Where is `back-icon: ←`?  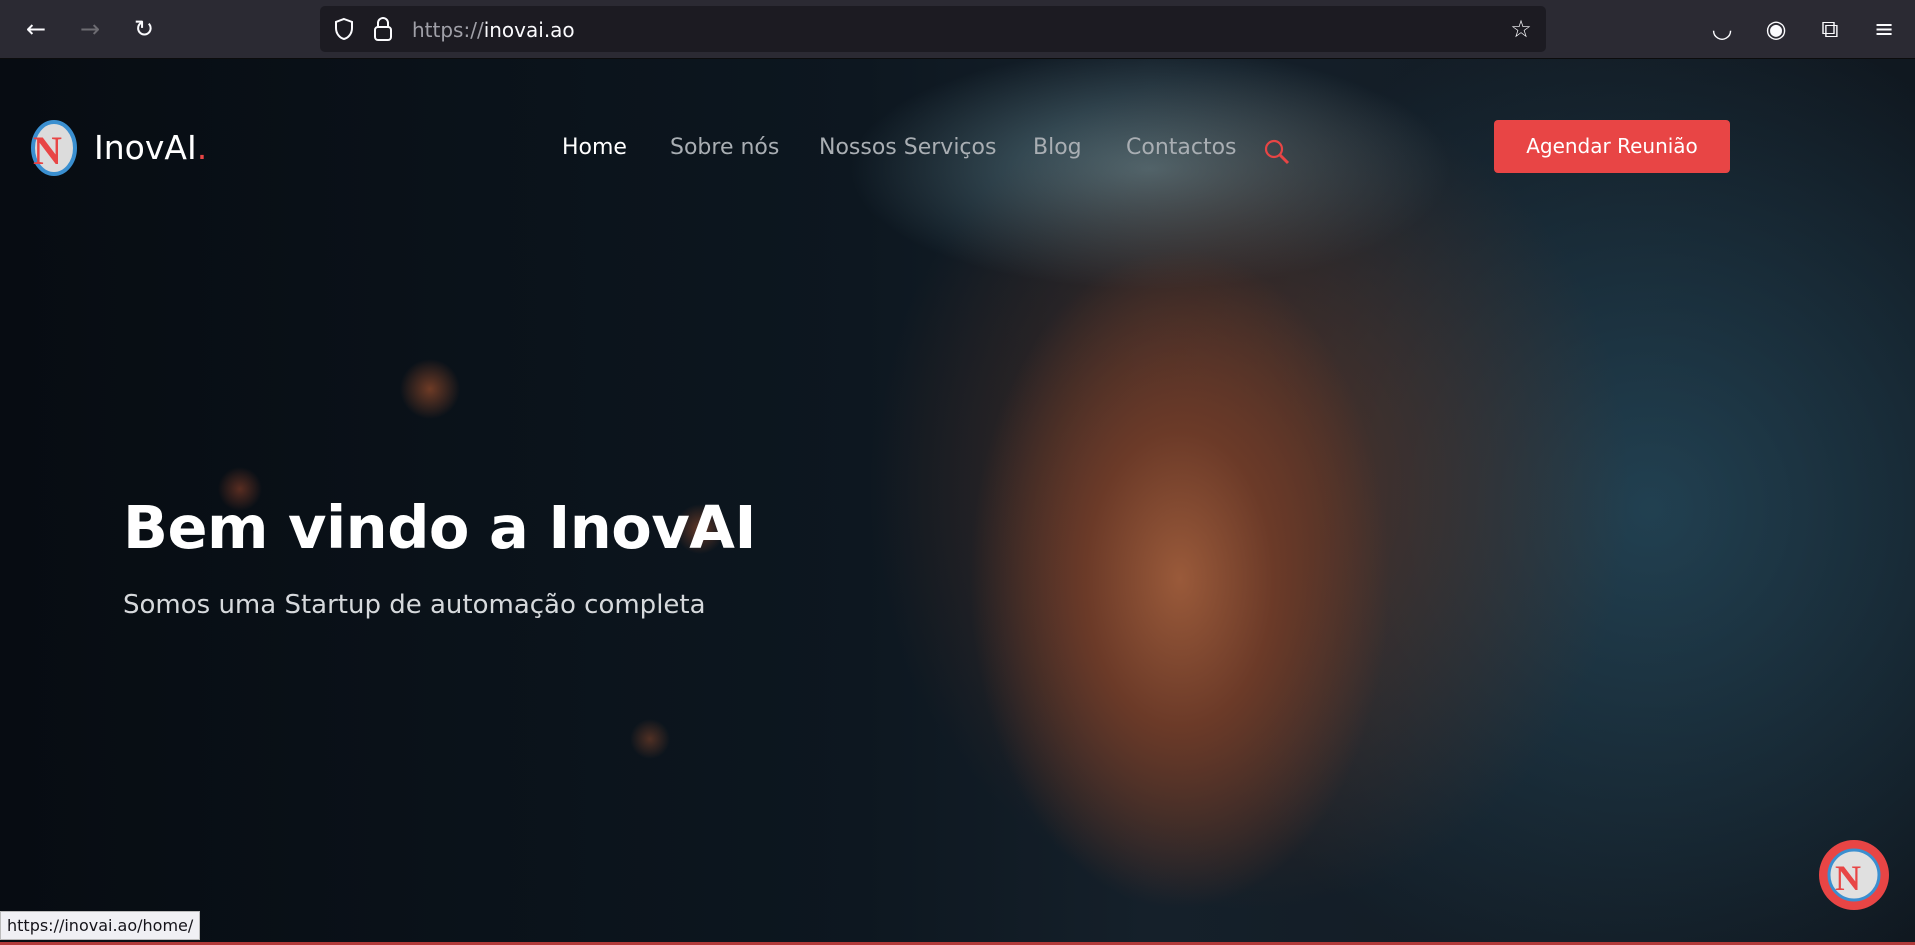 back-icon: ← is located at coordinates (36, 29).